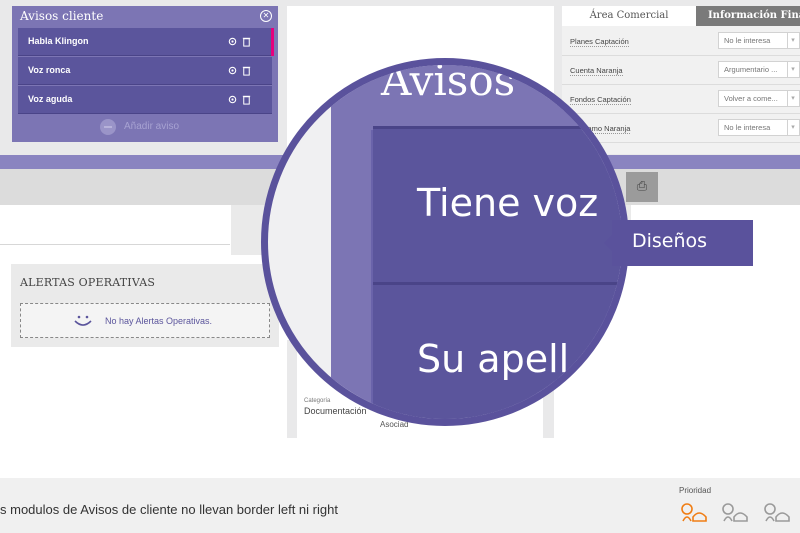 The width and height of the screenshot is (800, 533). Describe the element at coordinates (748, 16) in the screenshot. I see `tab-informacion-financiera: Información Financi` at that location.